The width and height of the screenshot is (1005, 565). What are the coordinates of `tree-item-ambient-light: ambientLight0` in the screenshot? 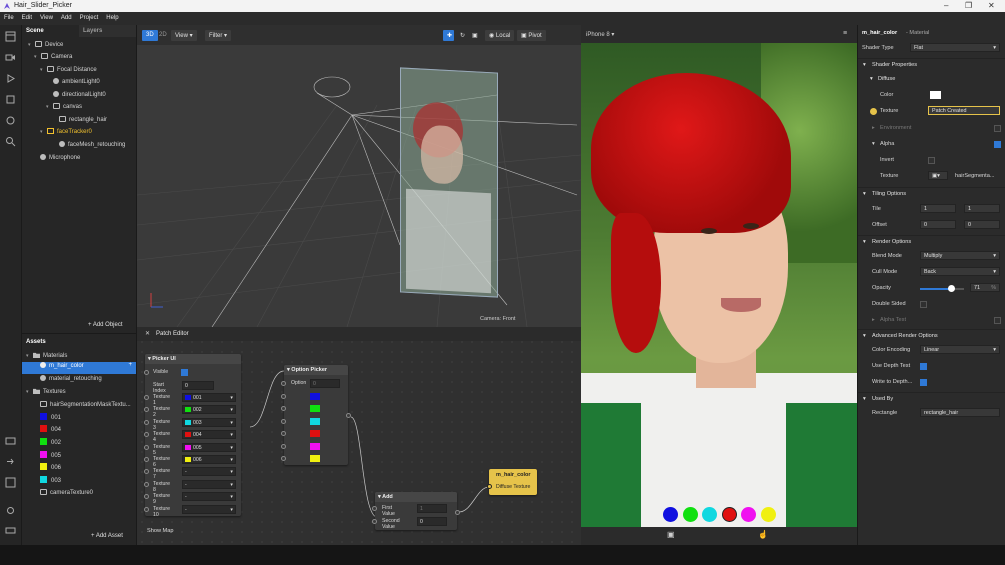 It's located at (76, 84).